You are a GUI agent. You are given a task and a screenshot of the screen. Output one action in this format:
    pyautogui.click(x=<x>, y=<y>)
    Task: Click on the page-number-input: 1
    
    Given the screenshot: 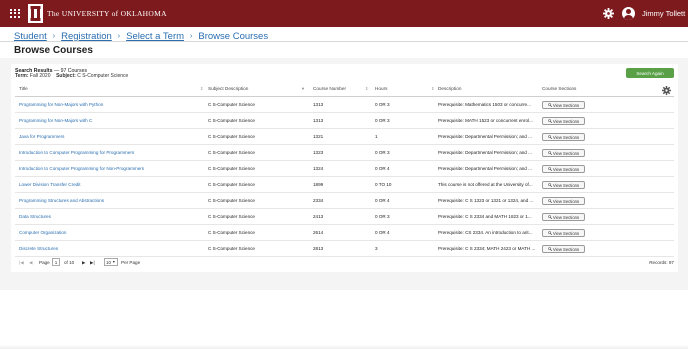 What is the action you would take?
    pyautogui.click(x=56, y=262)
    